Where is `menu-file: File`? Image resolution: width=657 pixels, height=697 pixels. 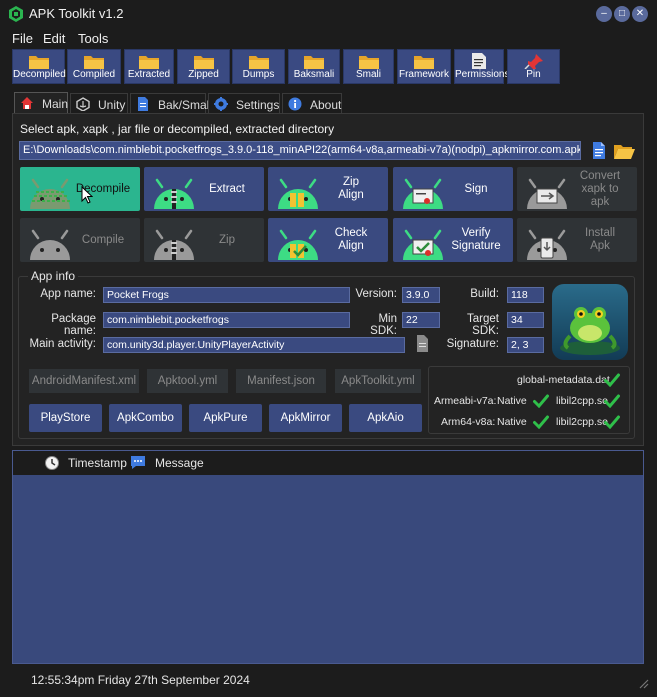
menu-file: File is located at coordinates (22, 38).